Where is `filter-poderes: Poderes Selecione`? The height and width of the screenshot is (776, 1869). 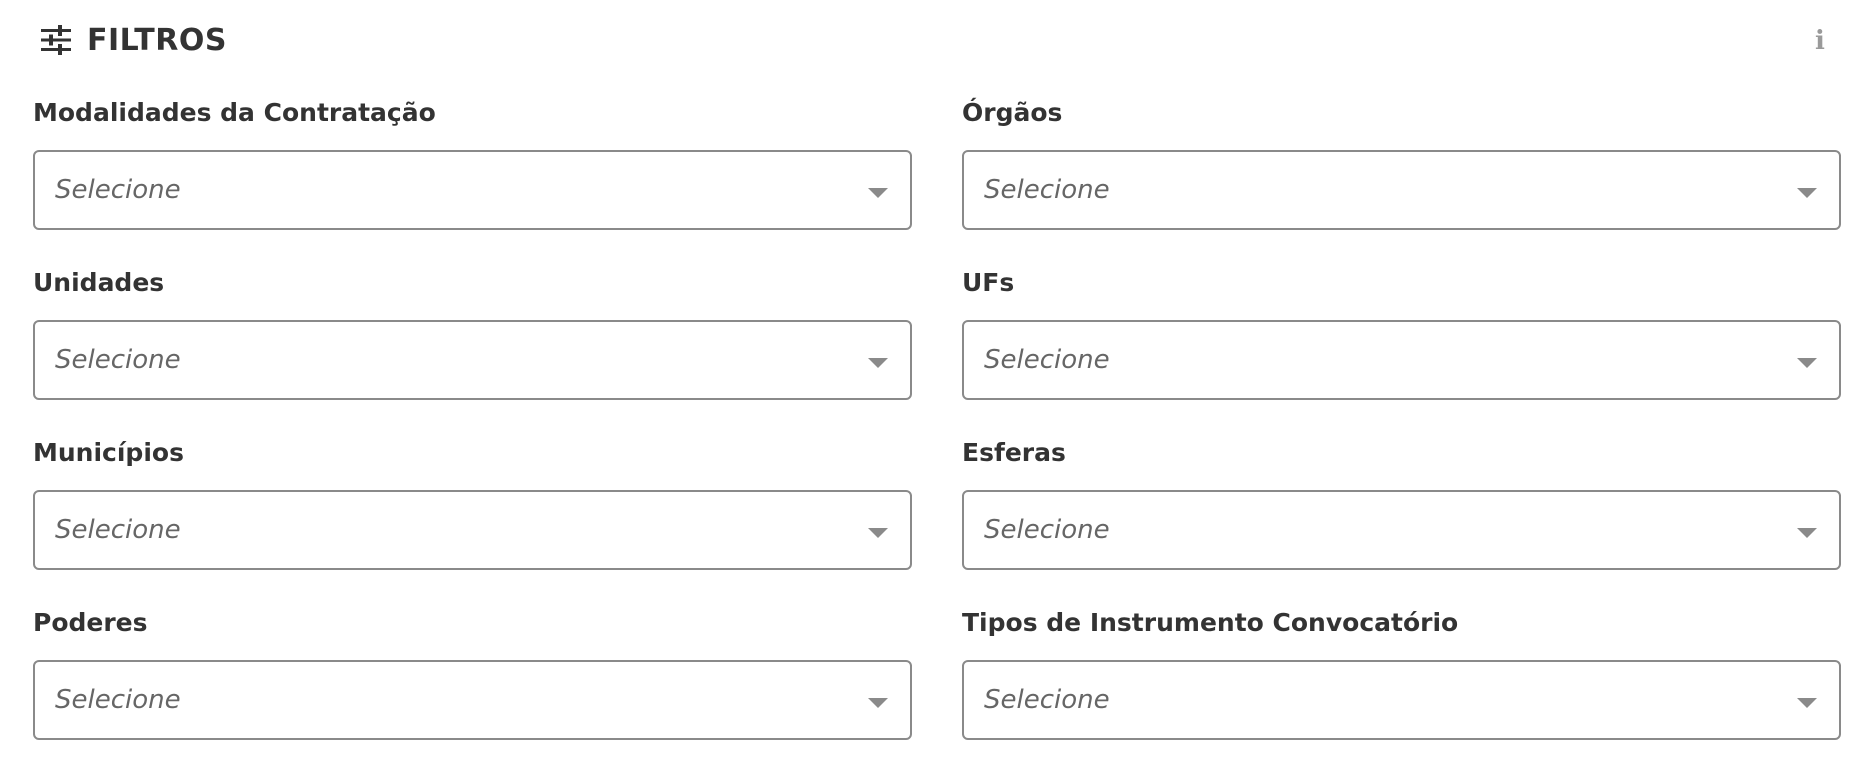 filter-poderes: Poderes Selecione is located at coordinates (472, 691).